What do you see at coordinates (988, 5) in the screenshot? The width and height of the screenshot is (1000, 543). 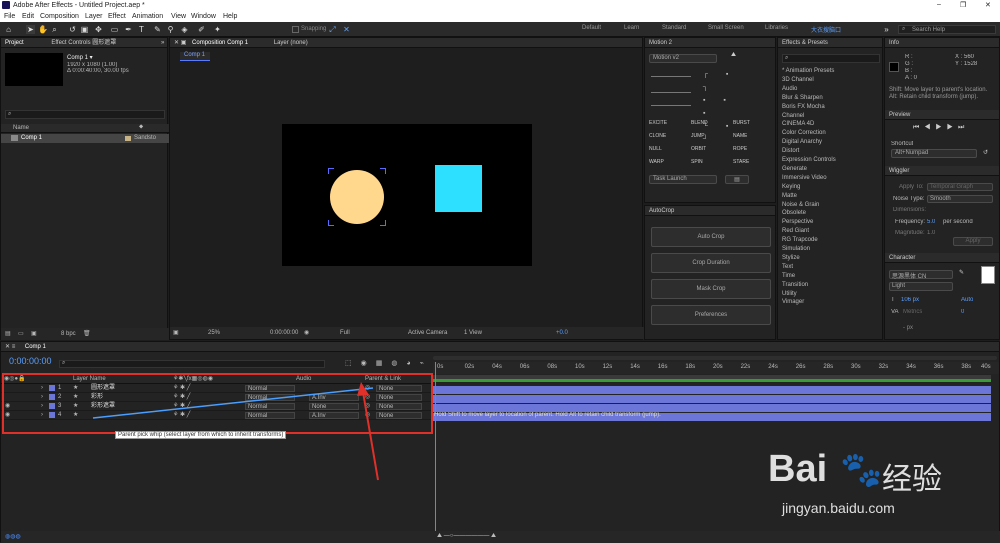 I see `close-button: ✕` at bounding box center [988, 5].